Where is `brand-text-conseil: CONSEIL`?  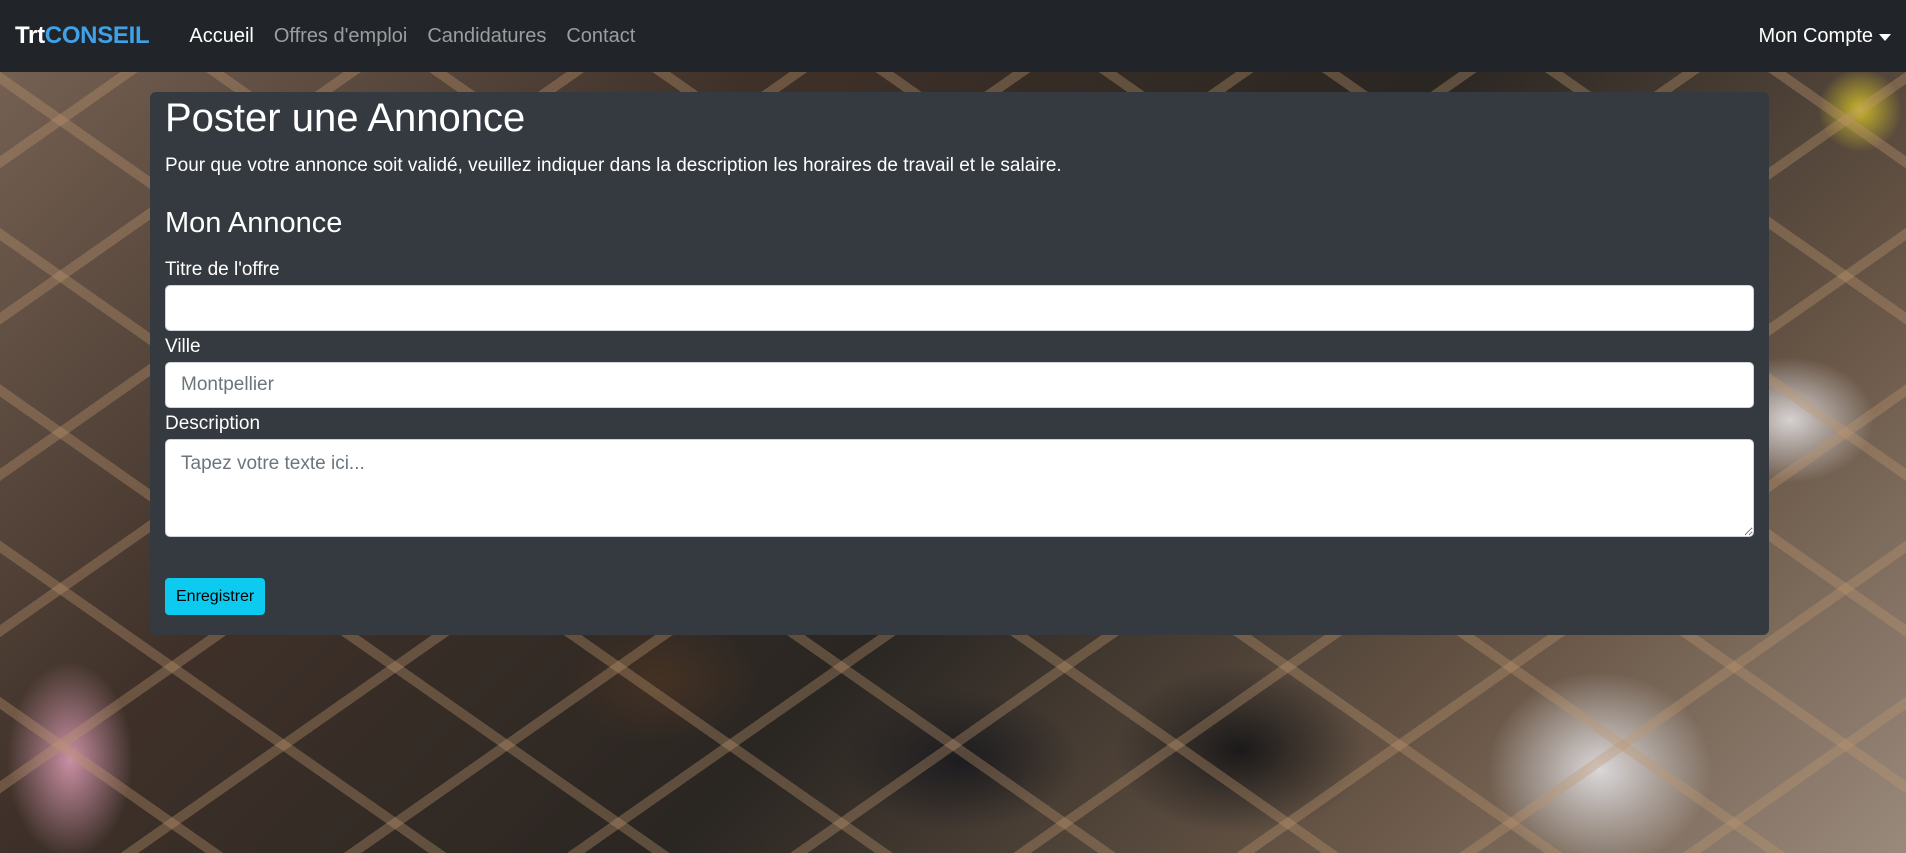
brand-text-conseil: CONSEIL is located at coordinates (97, 35).